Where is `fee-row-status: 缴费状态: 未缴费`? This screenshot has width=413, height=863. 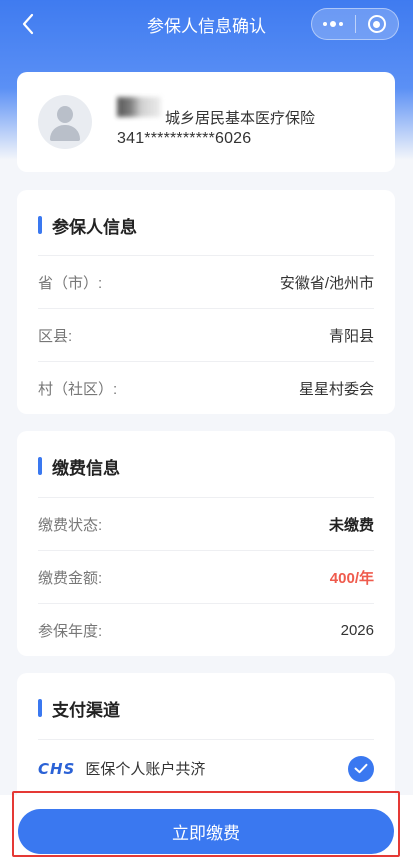
fee-row-status: 缴费状态: 未缴费 is located at coordinates (206, 523).